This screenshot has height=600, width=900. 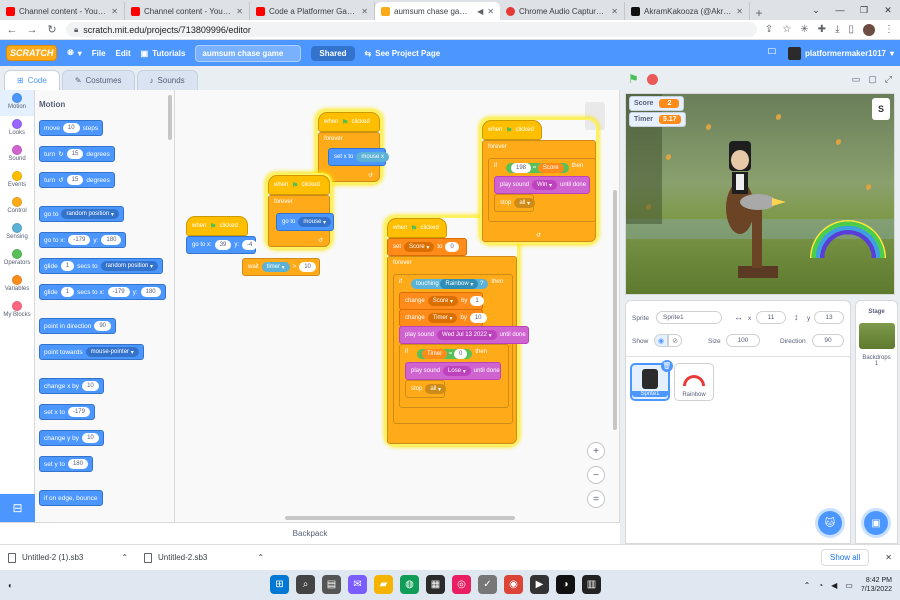 What do you see at coordinates (480, 11) in the screenshot?
I see `audio-icon: ◀` at bounding box center [480, 11].